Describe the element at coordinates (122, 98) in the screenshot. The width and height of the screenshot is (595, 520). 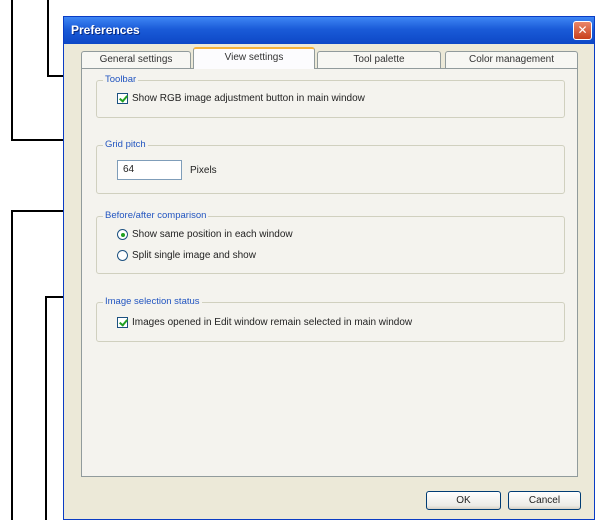
I see `show-rgb-adjustment-checkbox` at that location.